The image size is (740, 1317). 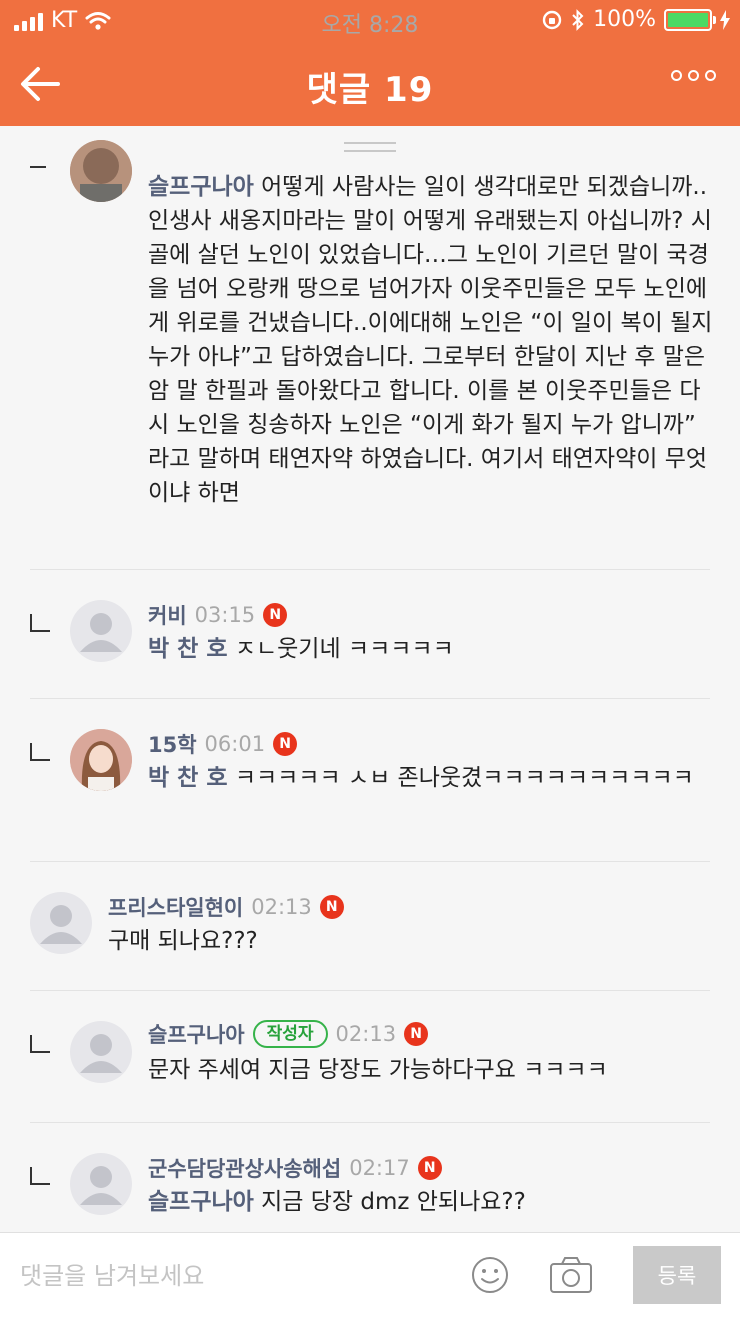 I want to click on comment-nickname: 군수담당관상사송해섭, so click(x=244, y=1168).